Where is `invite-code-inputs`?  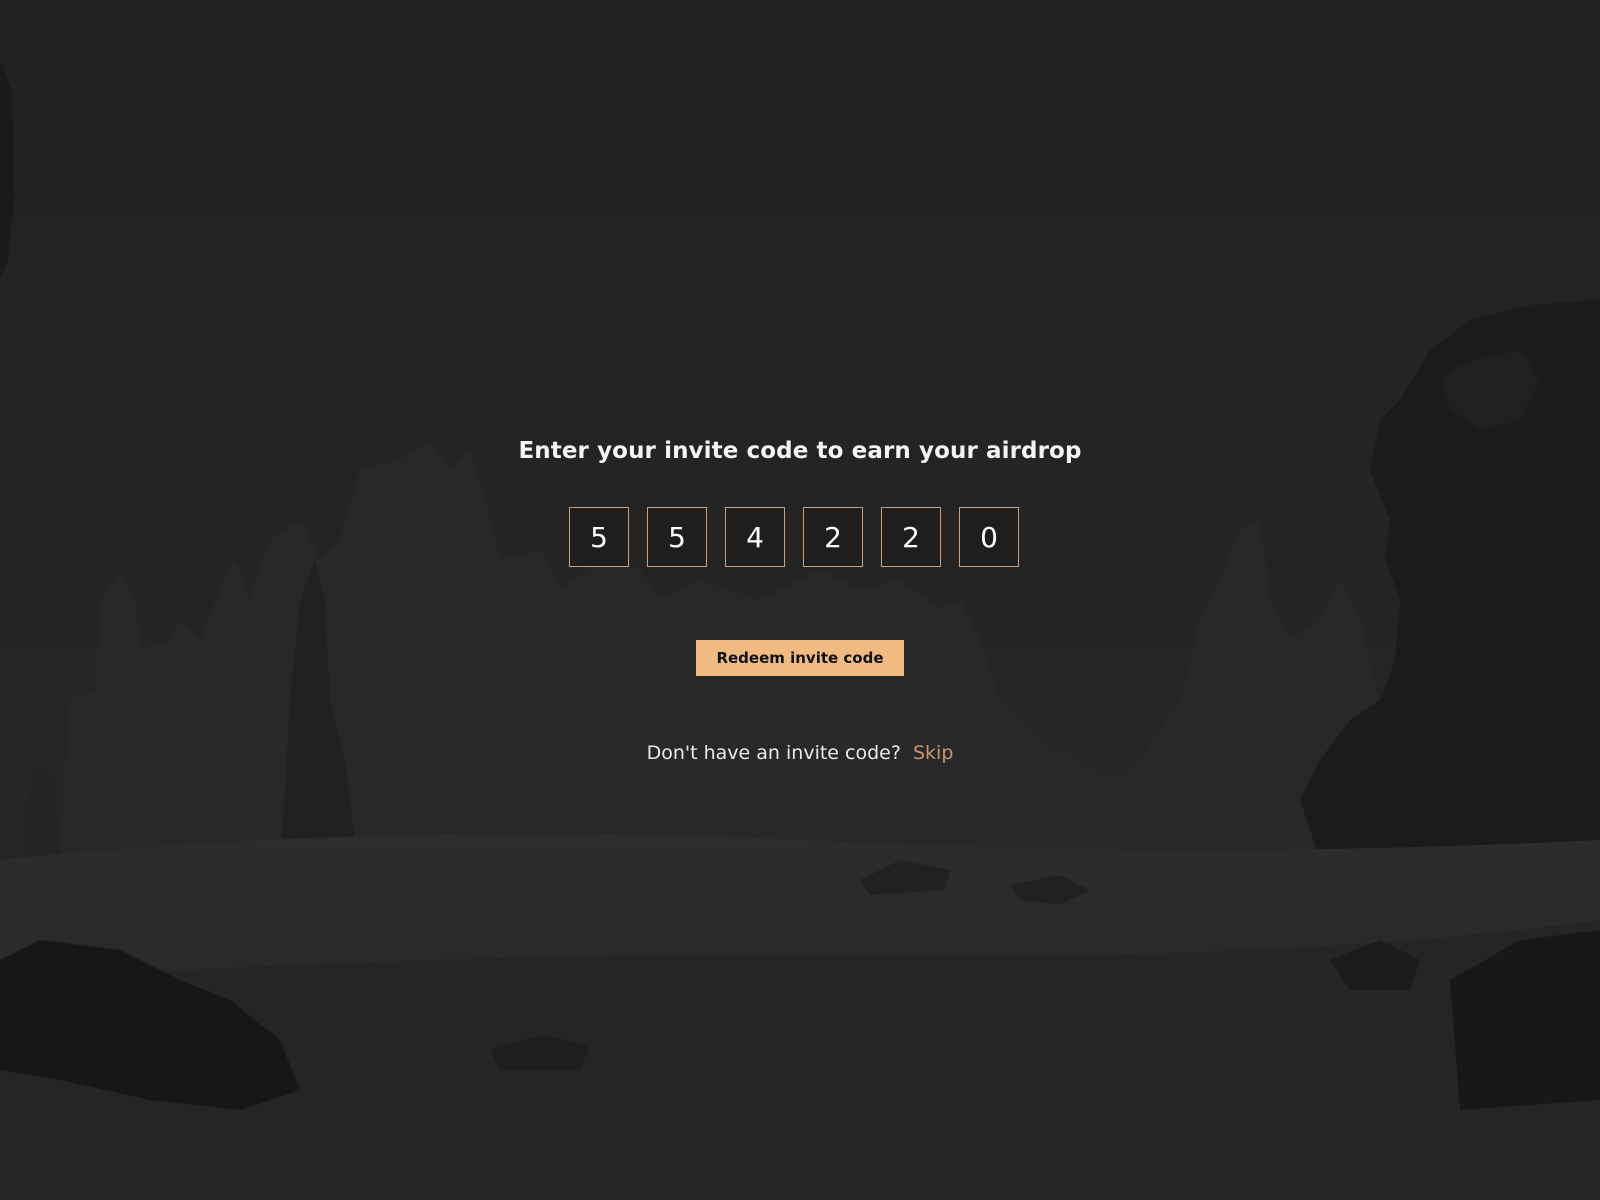
invite-code-inputs is located at coordinates (800, 538).